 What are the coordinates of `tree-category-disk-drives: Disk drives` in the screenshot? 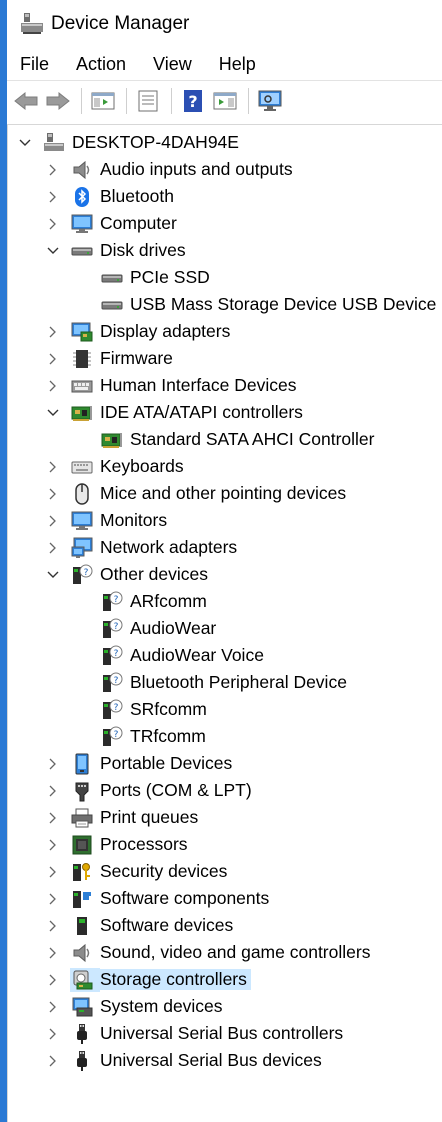 It's located at (115, 250).